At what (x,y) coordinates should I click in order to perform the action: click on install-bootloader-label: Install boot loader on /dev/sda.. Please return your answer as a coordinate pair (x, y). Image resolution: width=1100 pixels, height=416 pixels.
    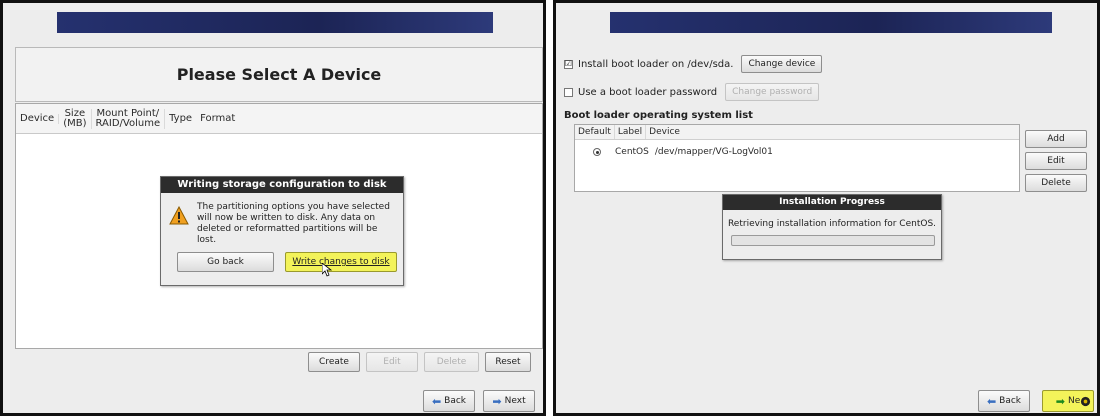
    Looking at the image, I should click on (655, 64).